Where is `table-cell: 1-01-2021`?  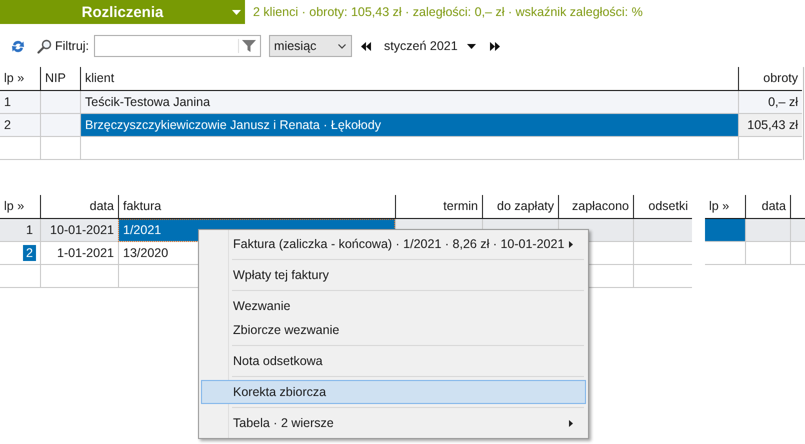
table-cell: 1-01-2021 is located at coordinates (79, 253).